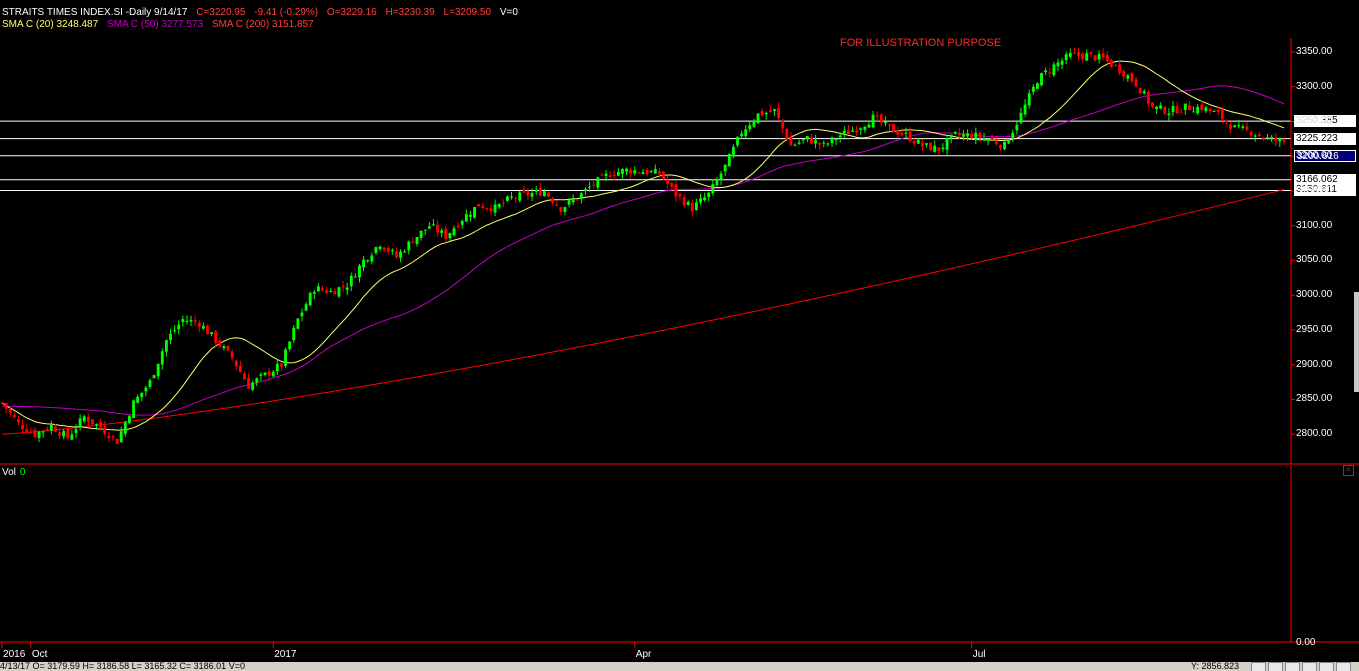  What do you see at coordinates (1314, 260) in the screenshot?
I see `y-tick-label: 3050.00` at bounding box center [1314, 260].